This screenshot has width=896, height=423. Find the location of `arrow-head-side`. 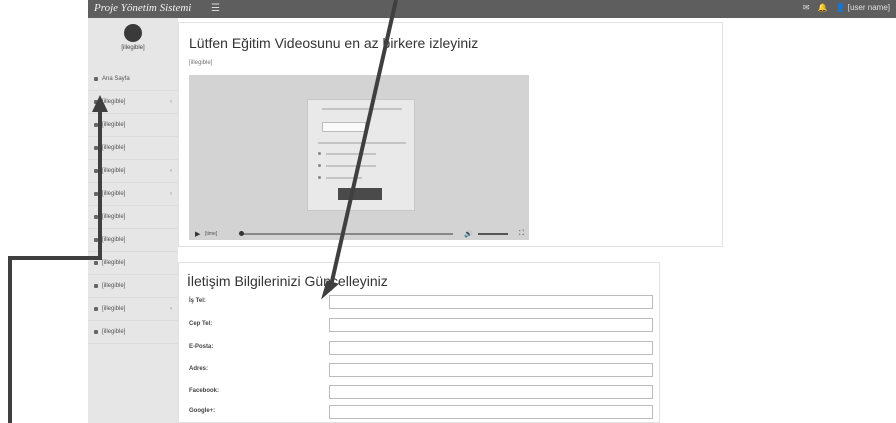

arrow-head-side is located at coordinates (100, 103).